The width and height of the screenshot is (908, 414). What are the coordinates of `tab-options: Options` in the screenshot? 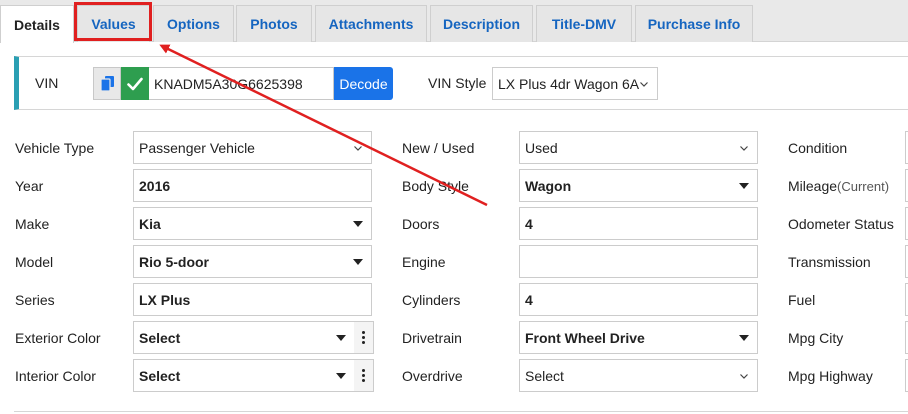 It's located at (193, 23).